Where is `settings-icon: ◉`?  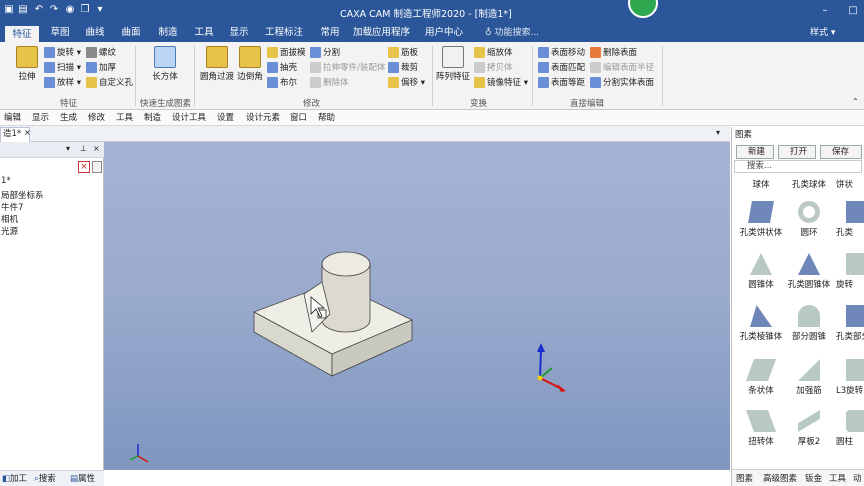 settings-icon: ◉ is located at coordinates (70, 10).